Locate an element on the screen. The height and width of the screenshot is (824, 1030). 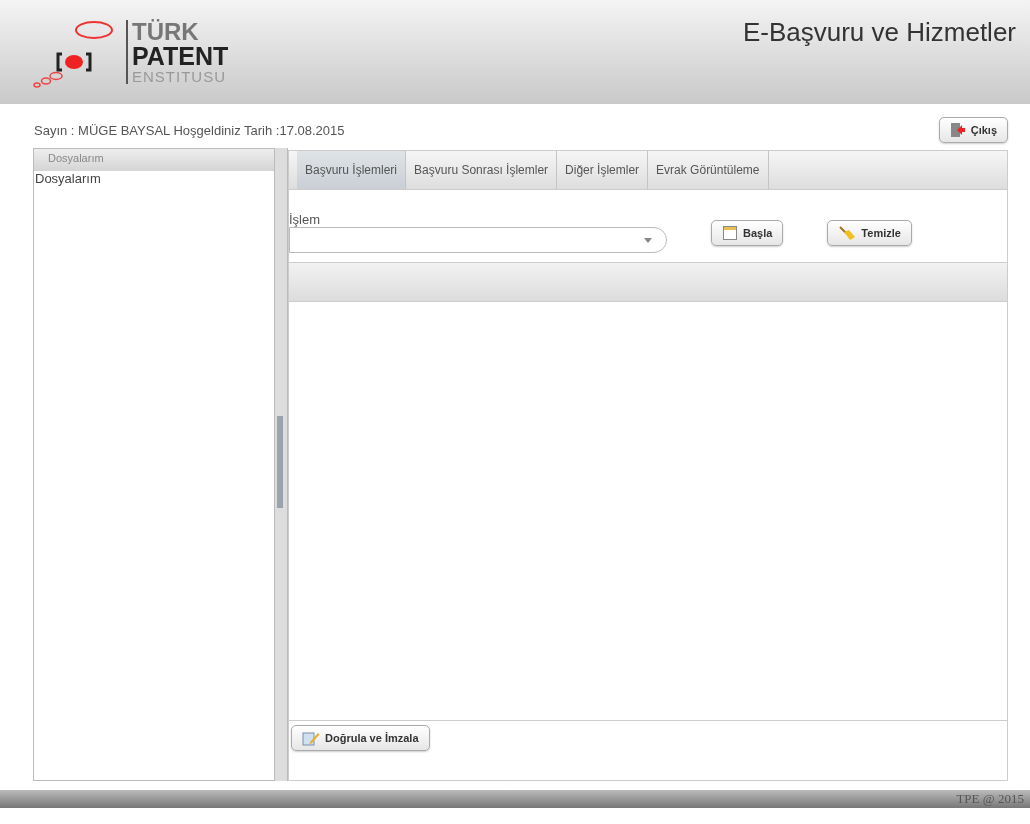
clear-button: Temizle is located at coordinates (869, 233).